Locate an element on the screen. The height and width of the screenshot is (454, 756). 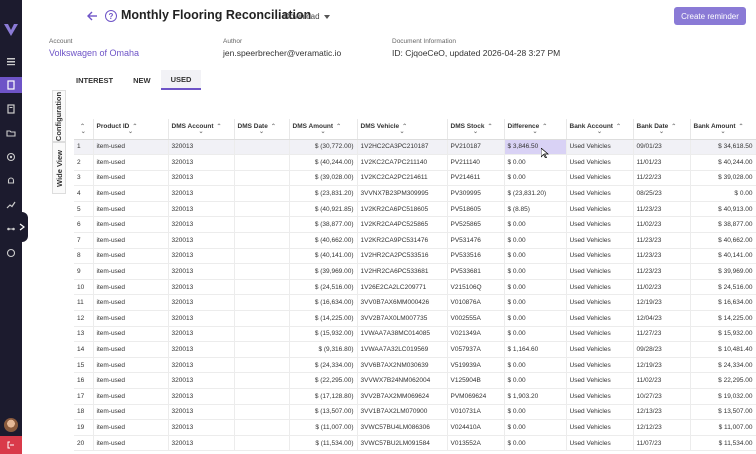
expand-rail-button is located at coordinates (22, 227).